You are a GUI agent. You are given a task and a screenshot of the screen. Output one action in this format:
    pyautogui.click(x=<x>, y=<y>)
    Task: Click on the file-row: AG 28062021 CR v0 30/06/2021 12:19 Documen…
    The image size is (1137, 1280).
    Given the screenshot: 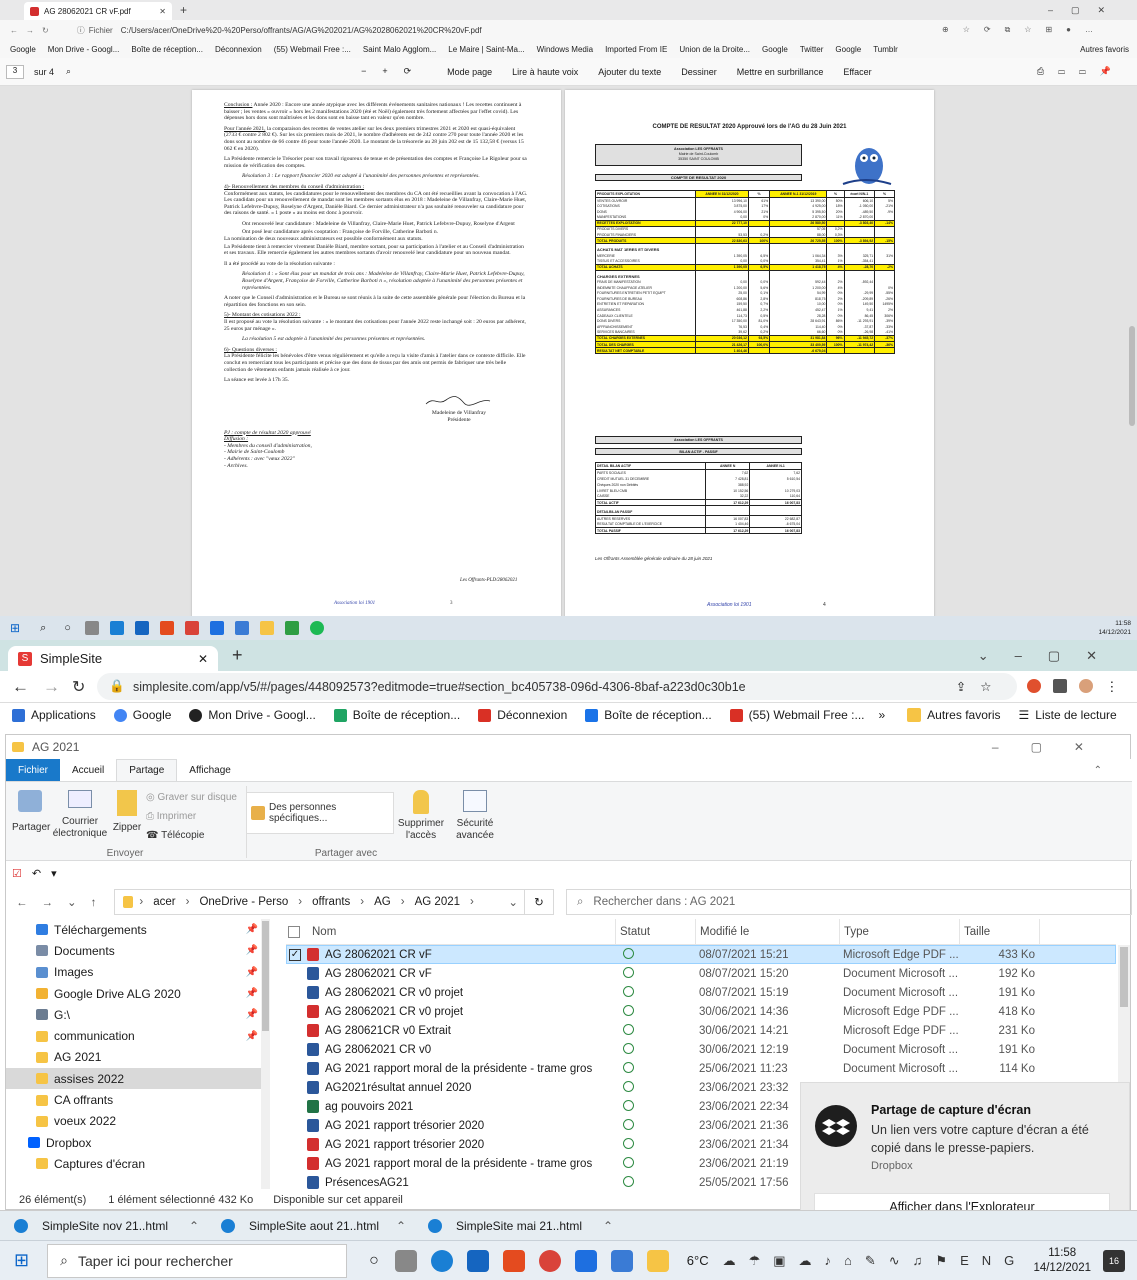 What is the action you would take?
    pyautogui.click(x=701, y=1049)
    